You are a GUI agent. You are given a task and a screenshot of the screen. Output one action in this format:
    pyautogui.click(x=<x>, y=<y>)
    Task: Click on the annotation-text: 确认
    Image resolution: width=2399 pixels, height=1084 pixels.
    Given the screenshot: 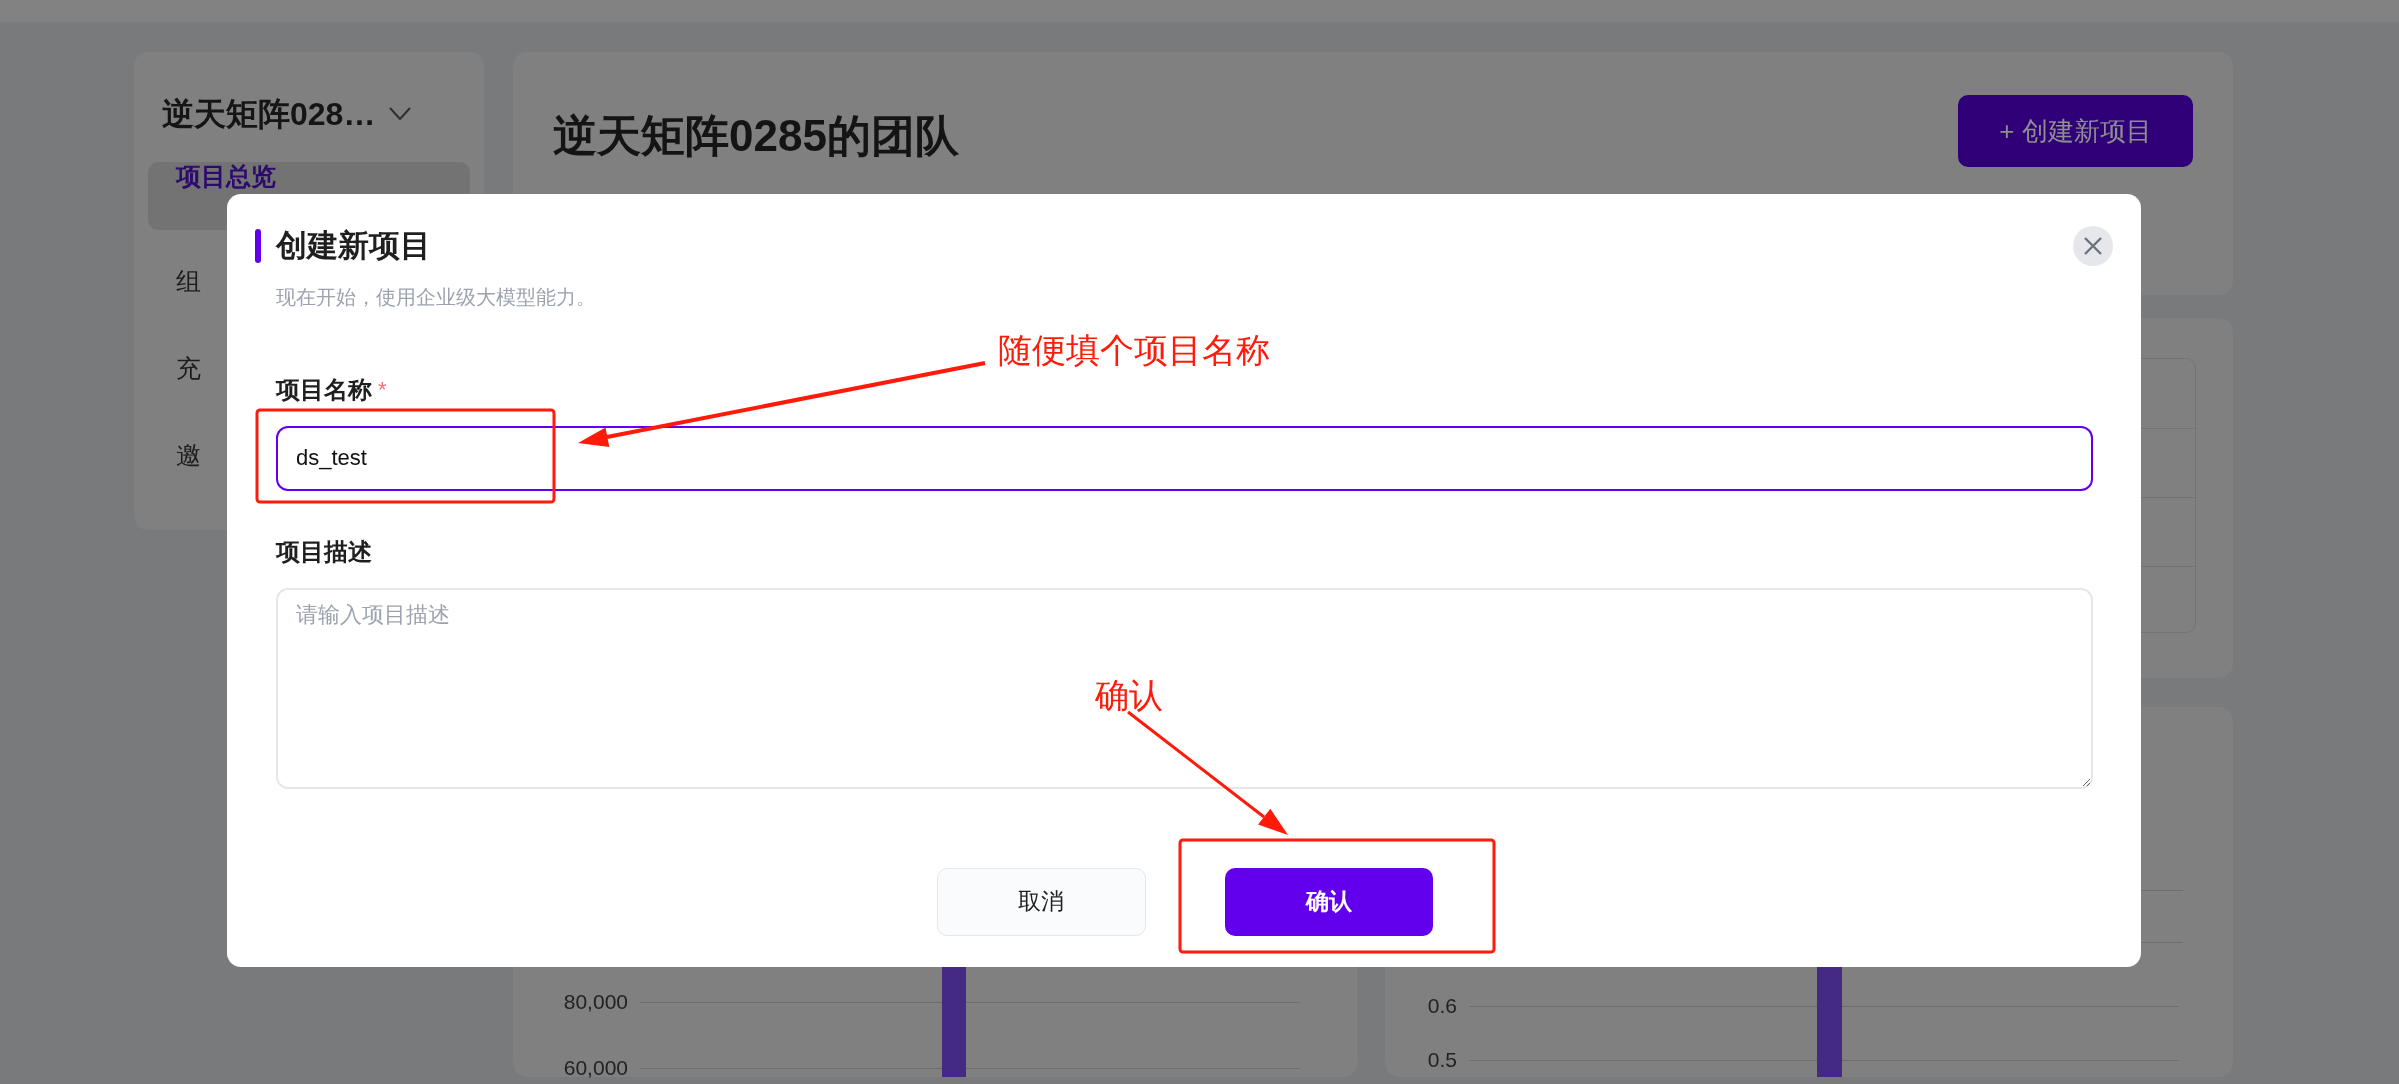 What is the action you would take?
    pyautogui.click(x=1129, y=695)
    